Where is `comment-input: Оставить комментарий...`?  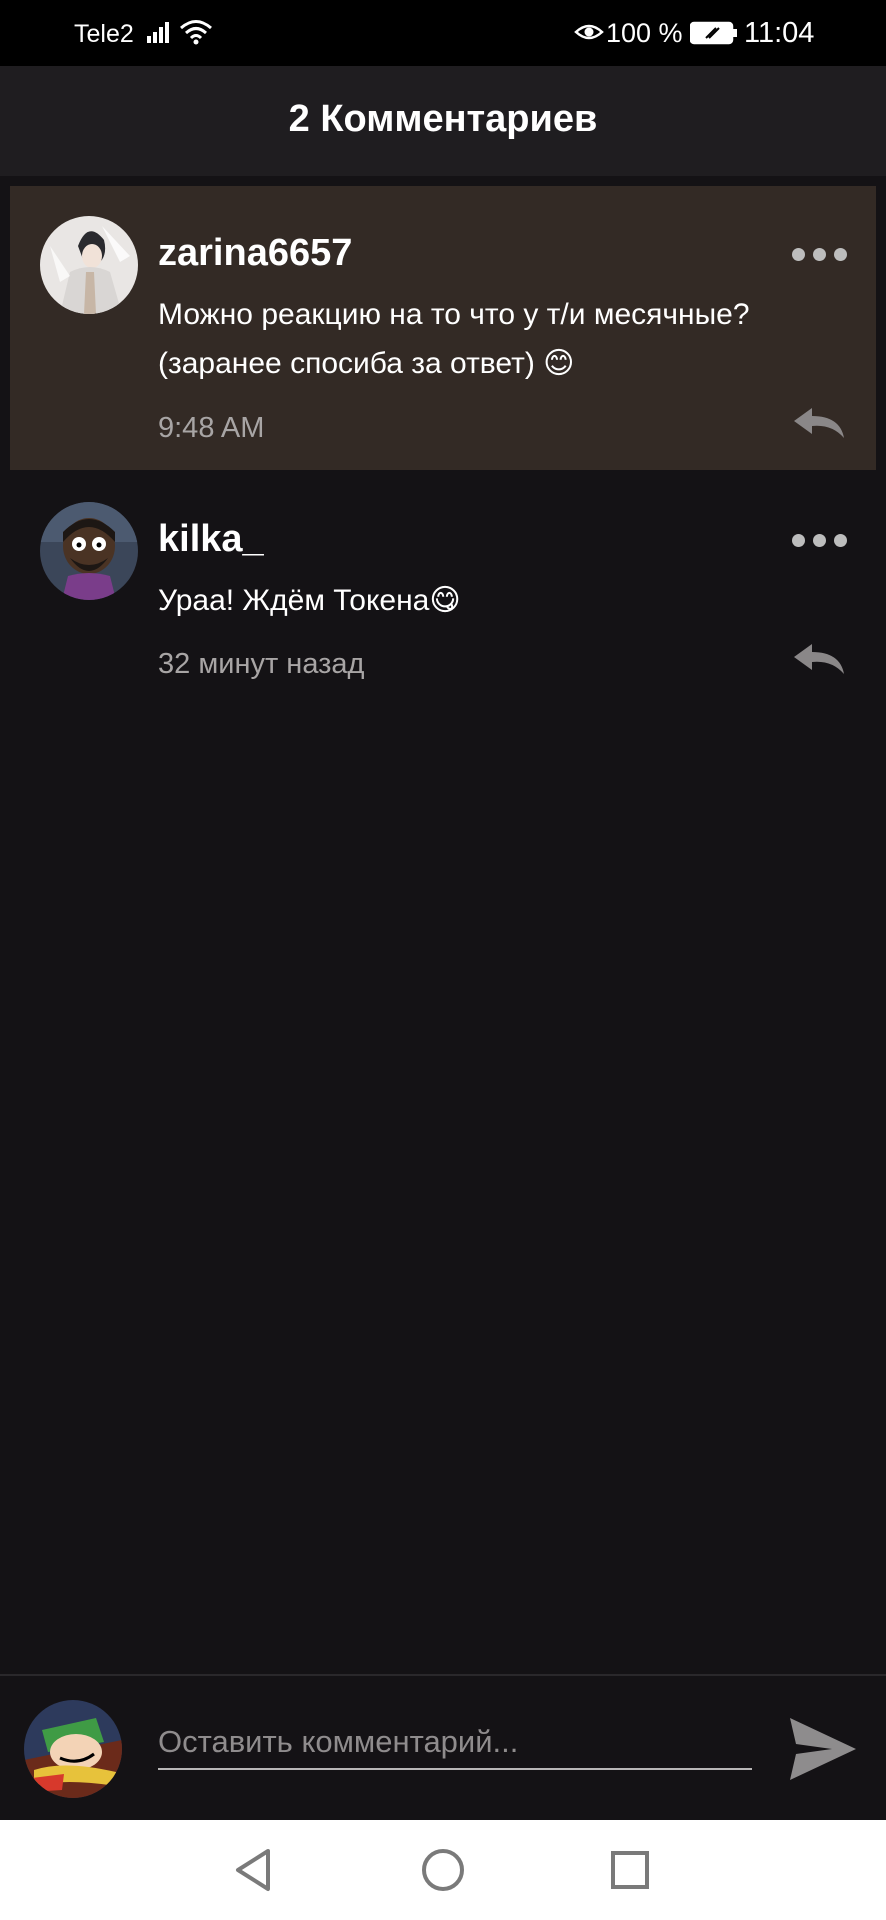
comment-input: Оставить комментарий... is located at coordinates (455, 1744).